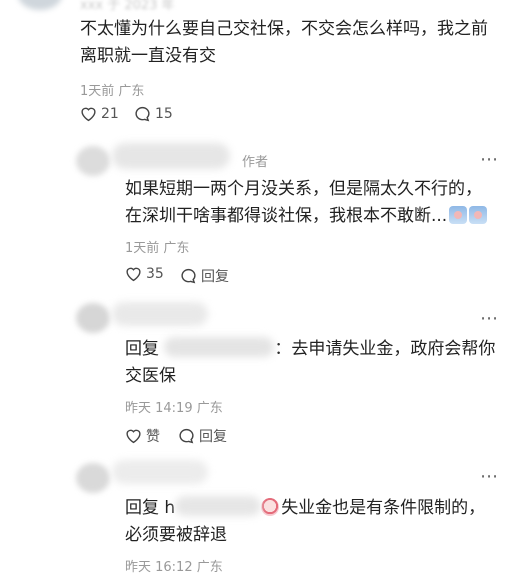  I want to click on author-badge: 作者, so click(255, 162).